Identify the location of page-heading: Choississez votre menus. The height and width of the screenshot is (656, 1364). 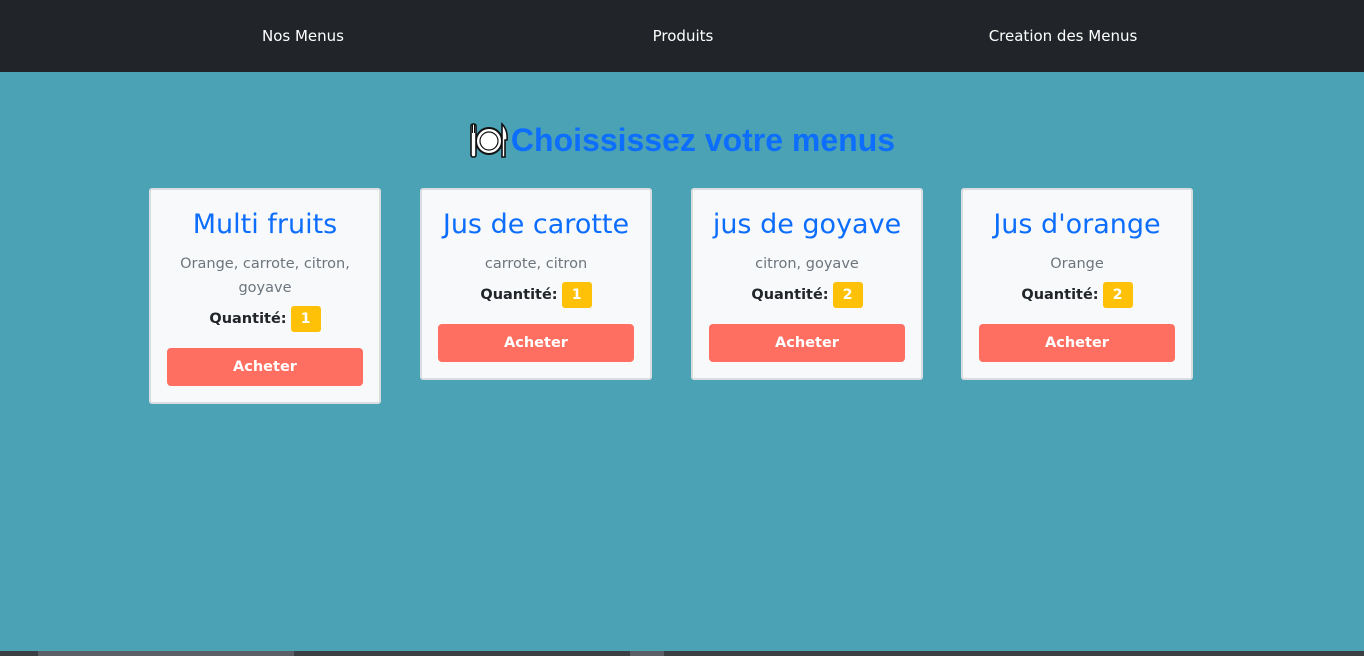
(682, 140).